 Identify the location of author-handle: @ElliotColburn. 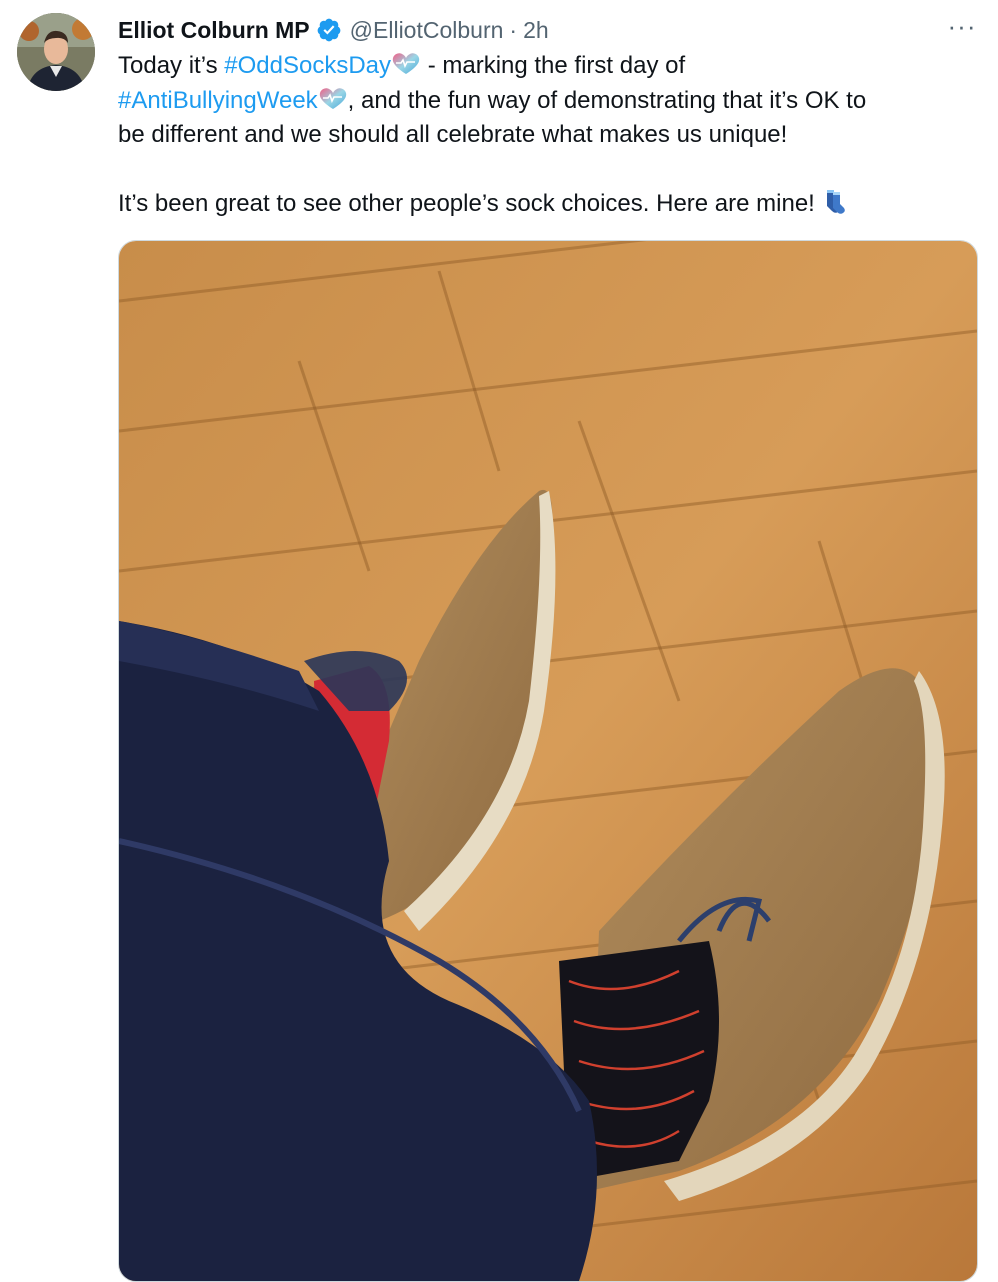
(427, 30).